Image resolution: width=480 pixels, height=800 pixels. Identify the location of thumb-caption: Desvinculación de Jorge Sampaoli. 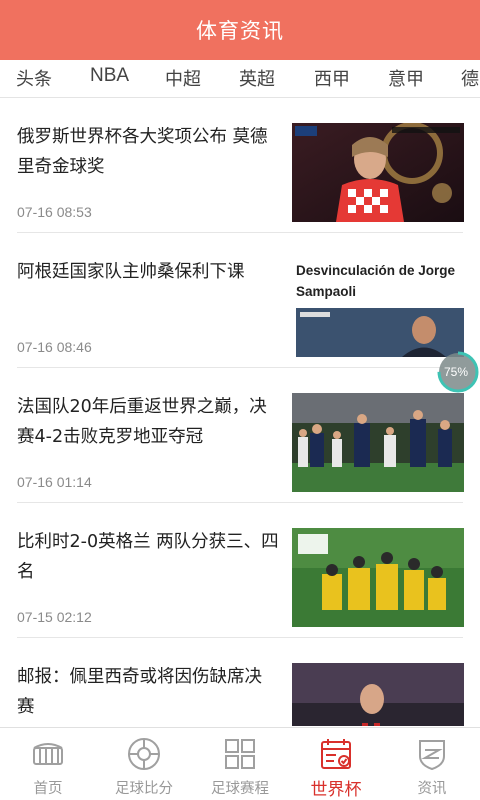
(376, 281).